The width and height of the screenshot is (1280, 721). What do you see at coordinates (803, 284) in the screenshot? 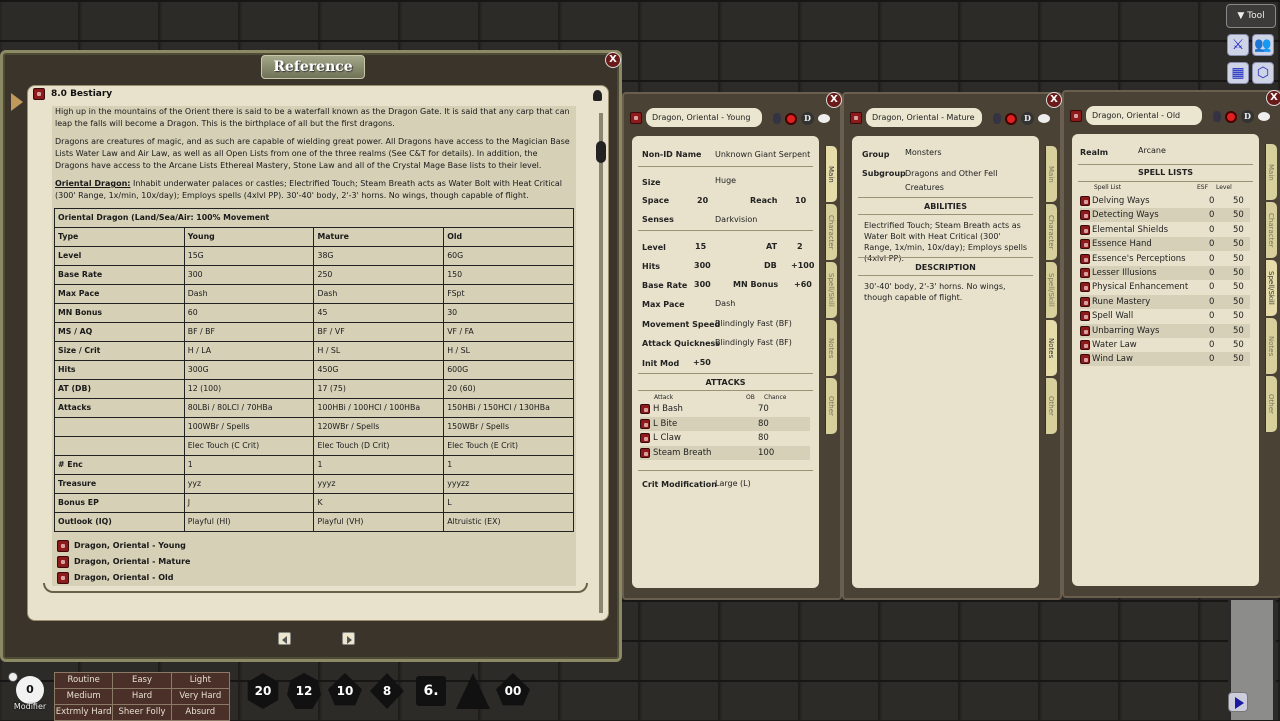
I see `mn-bonus-field: +60` at bounding box center [803, 284].